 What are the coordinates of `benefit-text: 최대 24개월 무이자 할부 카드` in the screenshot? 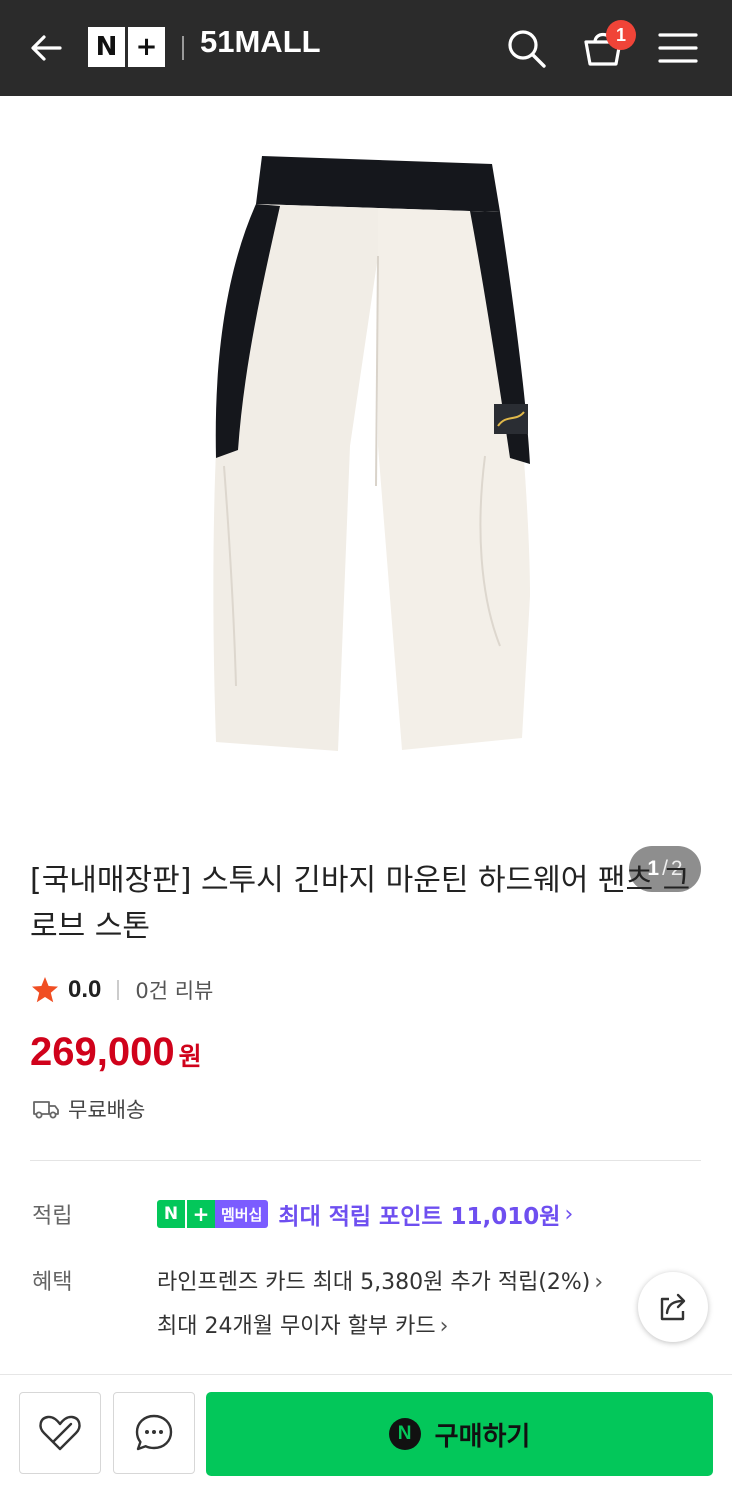 It's located at (296, 1326).